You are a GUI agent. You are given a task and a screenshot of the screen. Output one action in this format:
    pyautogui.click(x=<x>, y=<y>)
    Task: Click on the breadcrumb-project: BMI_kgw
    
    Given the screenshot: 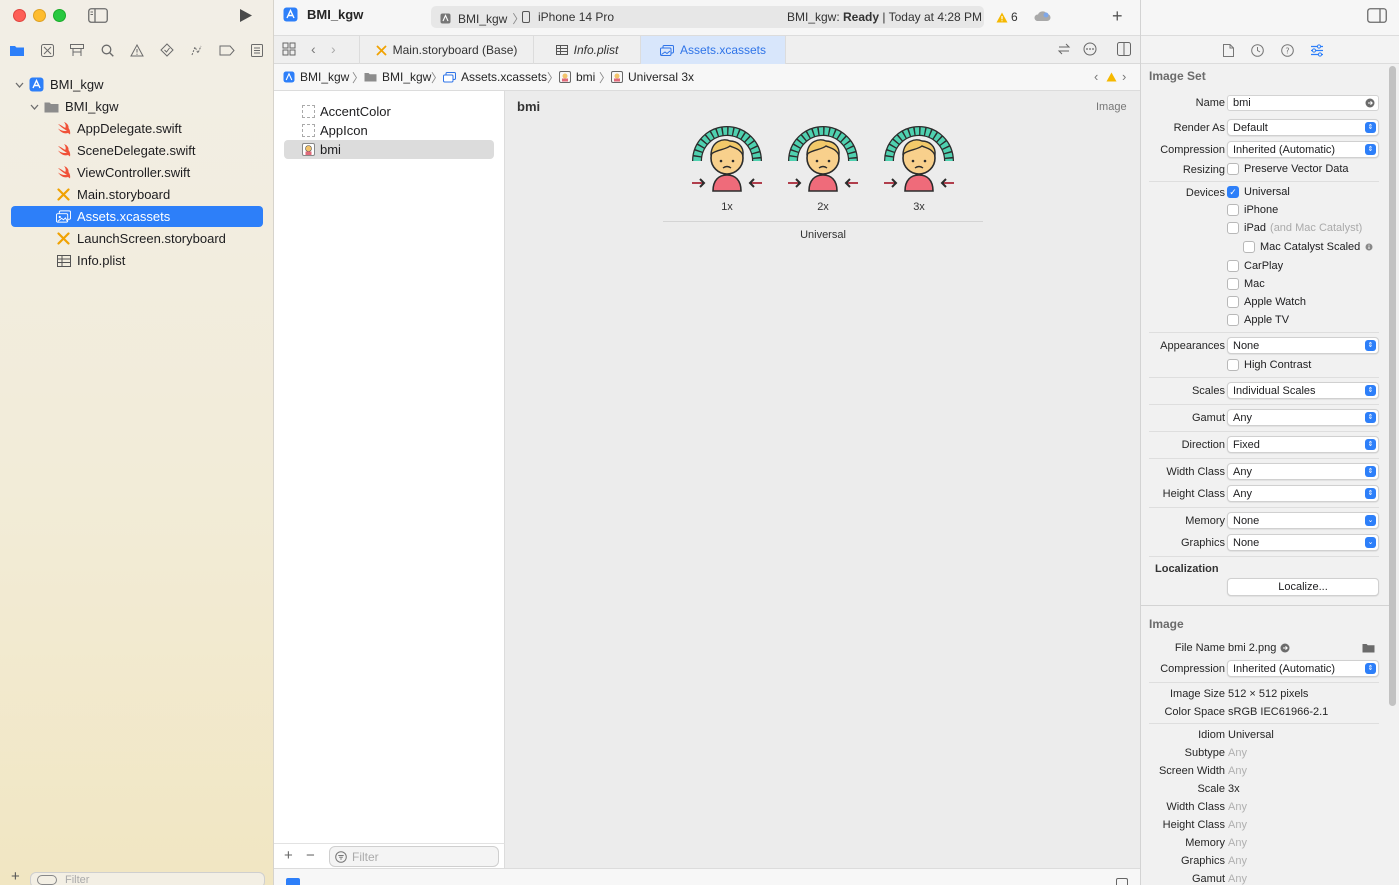 What is the action you would take?
    pyautogui.click(x=316, y=77)
    